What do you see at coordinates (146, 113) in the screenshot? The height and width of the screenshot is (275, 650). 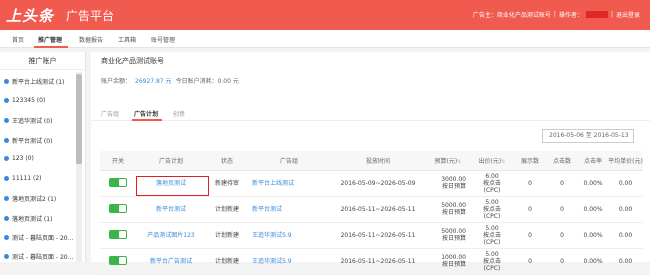 I see `tab-ad-plan: 广告计划` at bounding box center [146, 113].